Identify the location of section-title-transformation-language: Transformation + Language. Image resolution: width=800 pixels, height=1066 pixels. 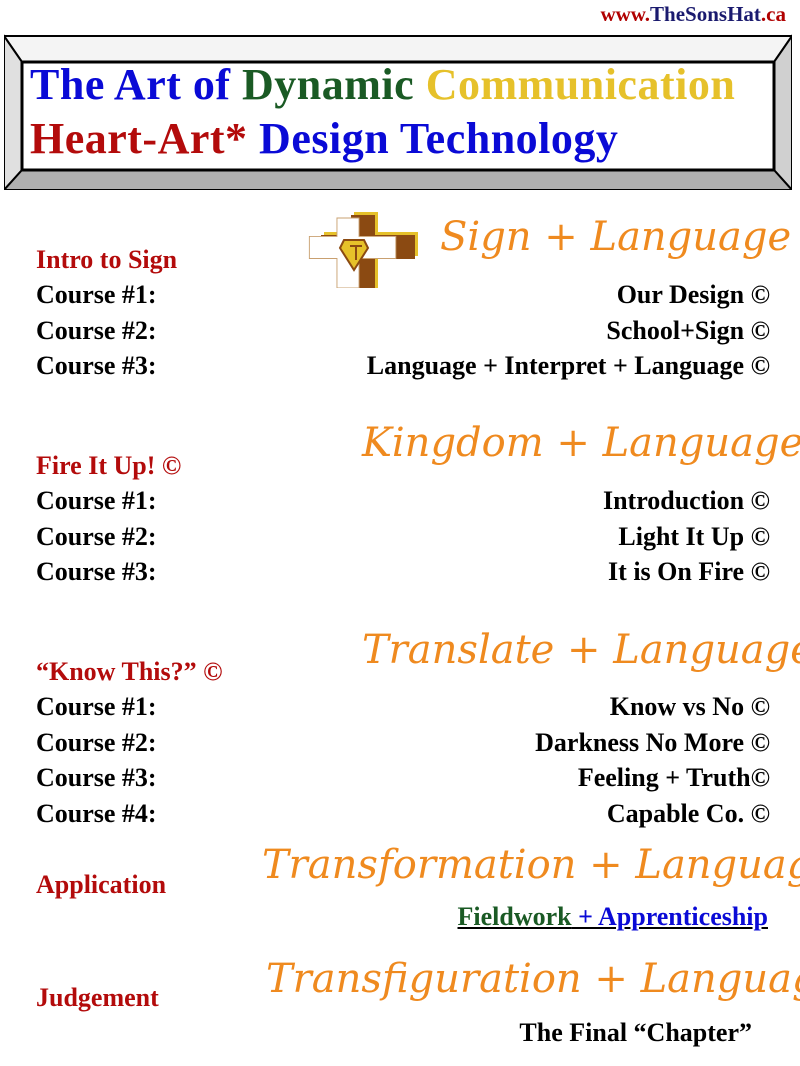
(531, 865).